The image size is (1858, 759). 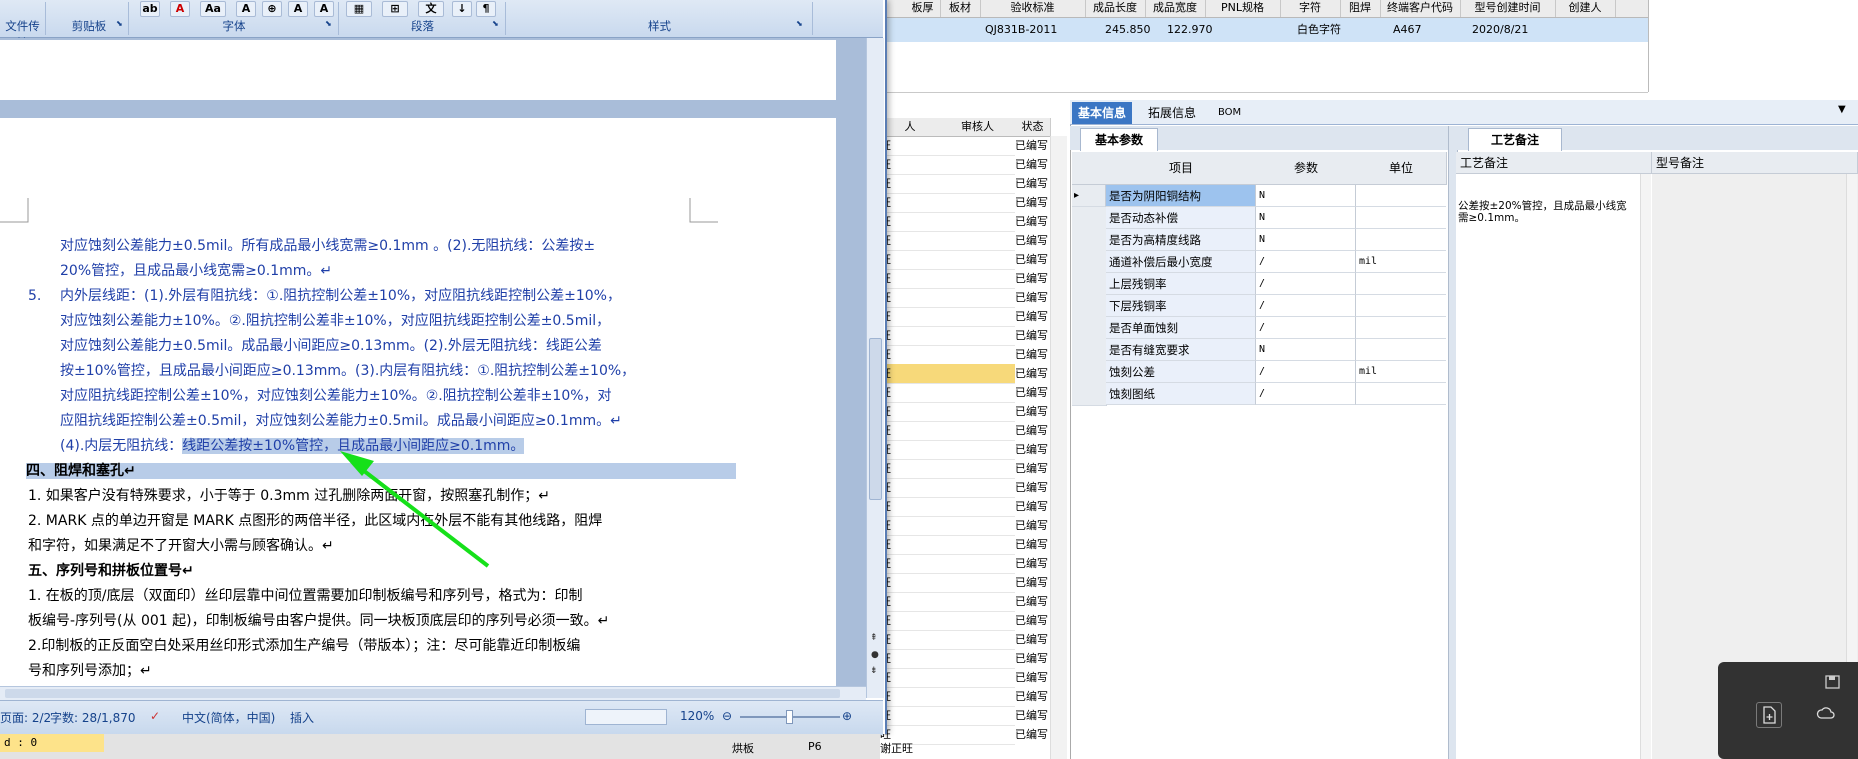 I want to click on styles-launcher-icon: ⬊, so click(x=799, y=23).